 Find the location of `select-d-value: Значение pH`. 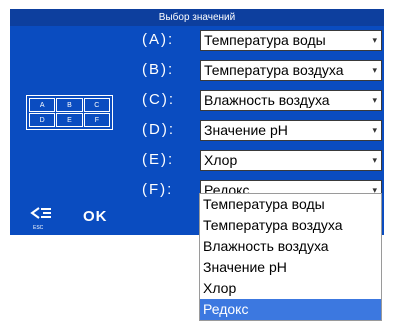

select-d-value: Значение pH is located at coordinates (246, 130).